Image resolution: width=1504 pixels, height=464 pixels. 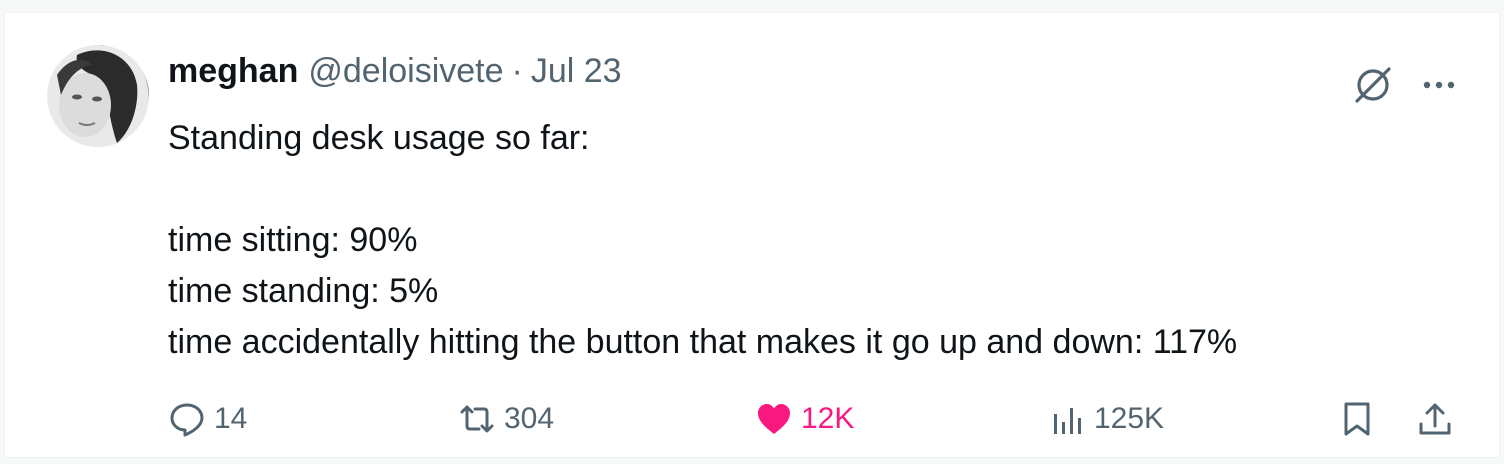 What do you see at coordinates (1404, 85) in the screenshot?
I see `tweet-top-actions` at bounding box center [1404, 85].